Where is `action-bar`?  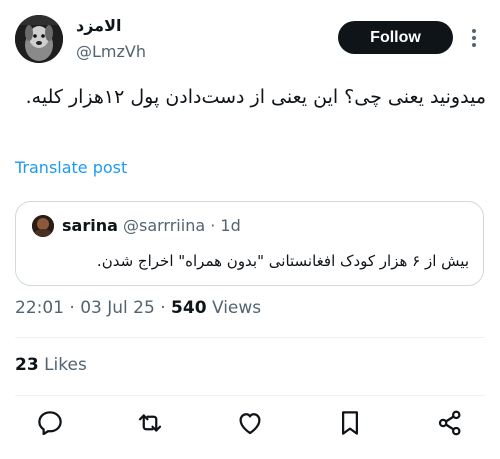
action-bar is located at coordinates (250, 428).